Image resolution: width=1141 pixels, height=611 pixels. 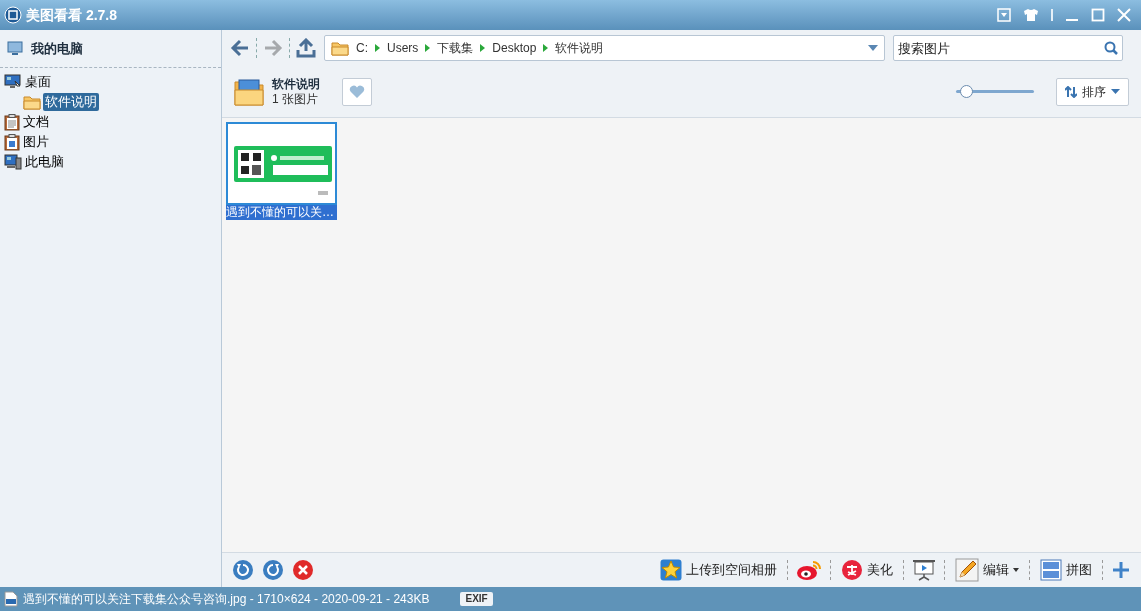 What do you see at coordinates (1121, 570) in the screenshot?
I see `add-icon` at bounding box center [1121, 570].